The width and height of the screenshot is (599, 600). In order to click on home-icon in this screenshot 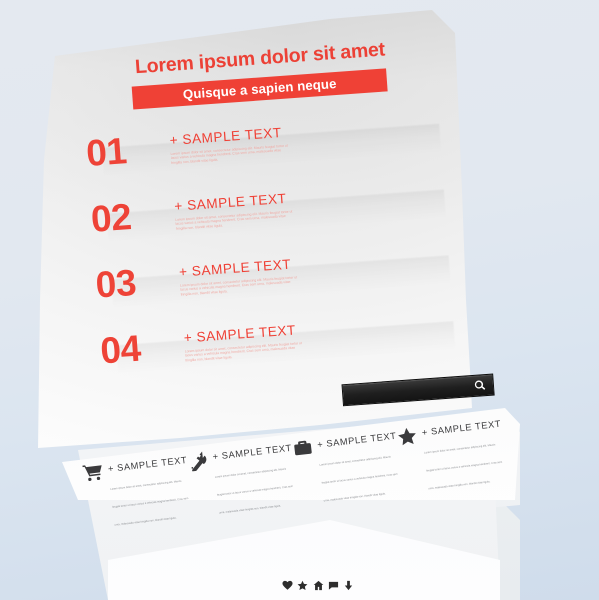, I will do `click(318, 585)`.